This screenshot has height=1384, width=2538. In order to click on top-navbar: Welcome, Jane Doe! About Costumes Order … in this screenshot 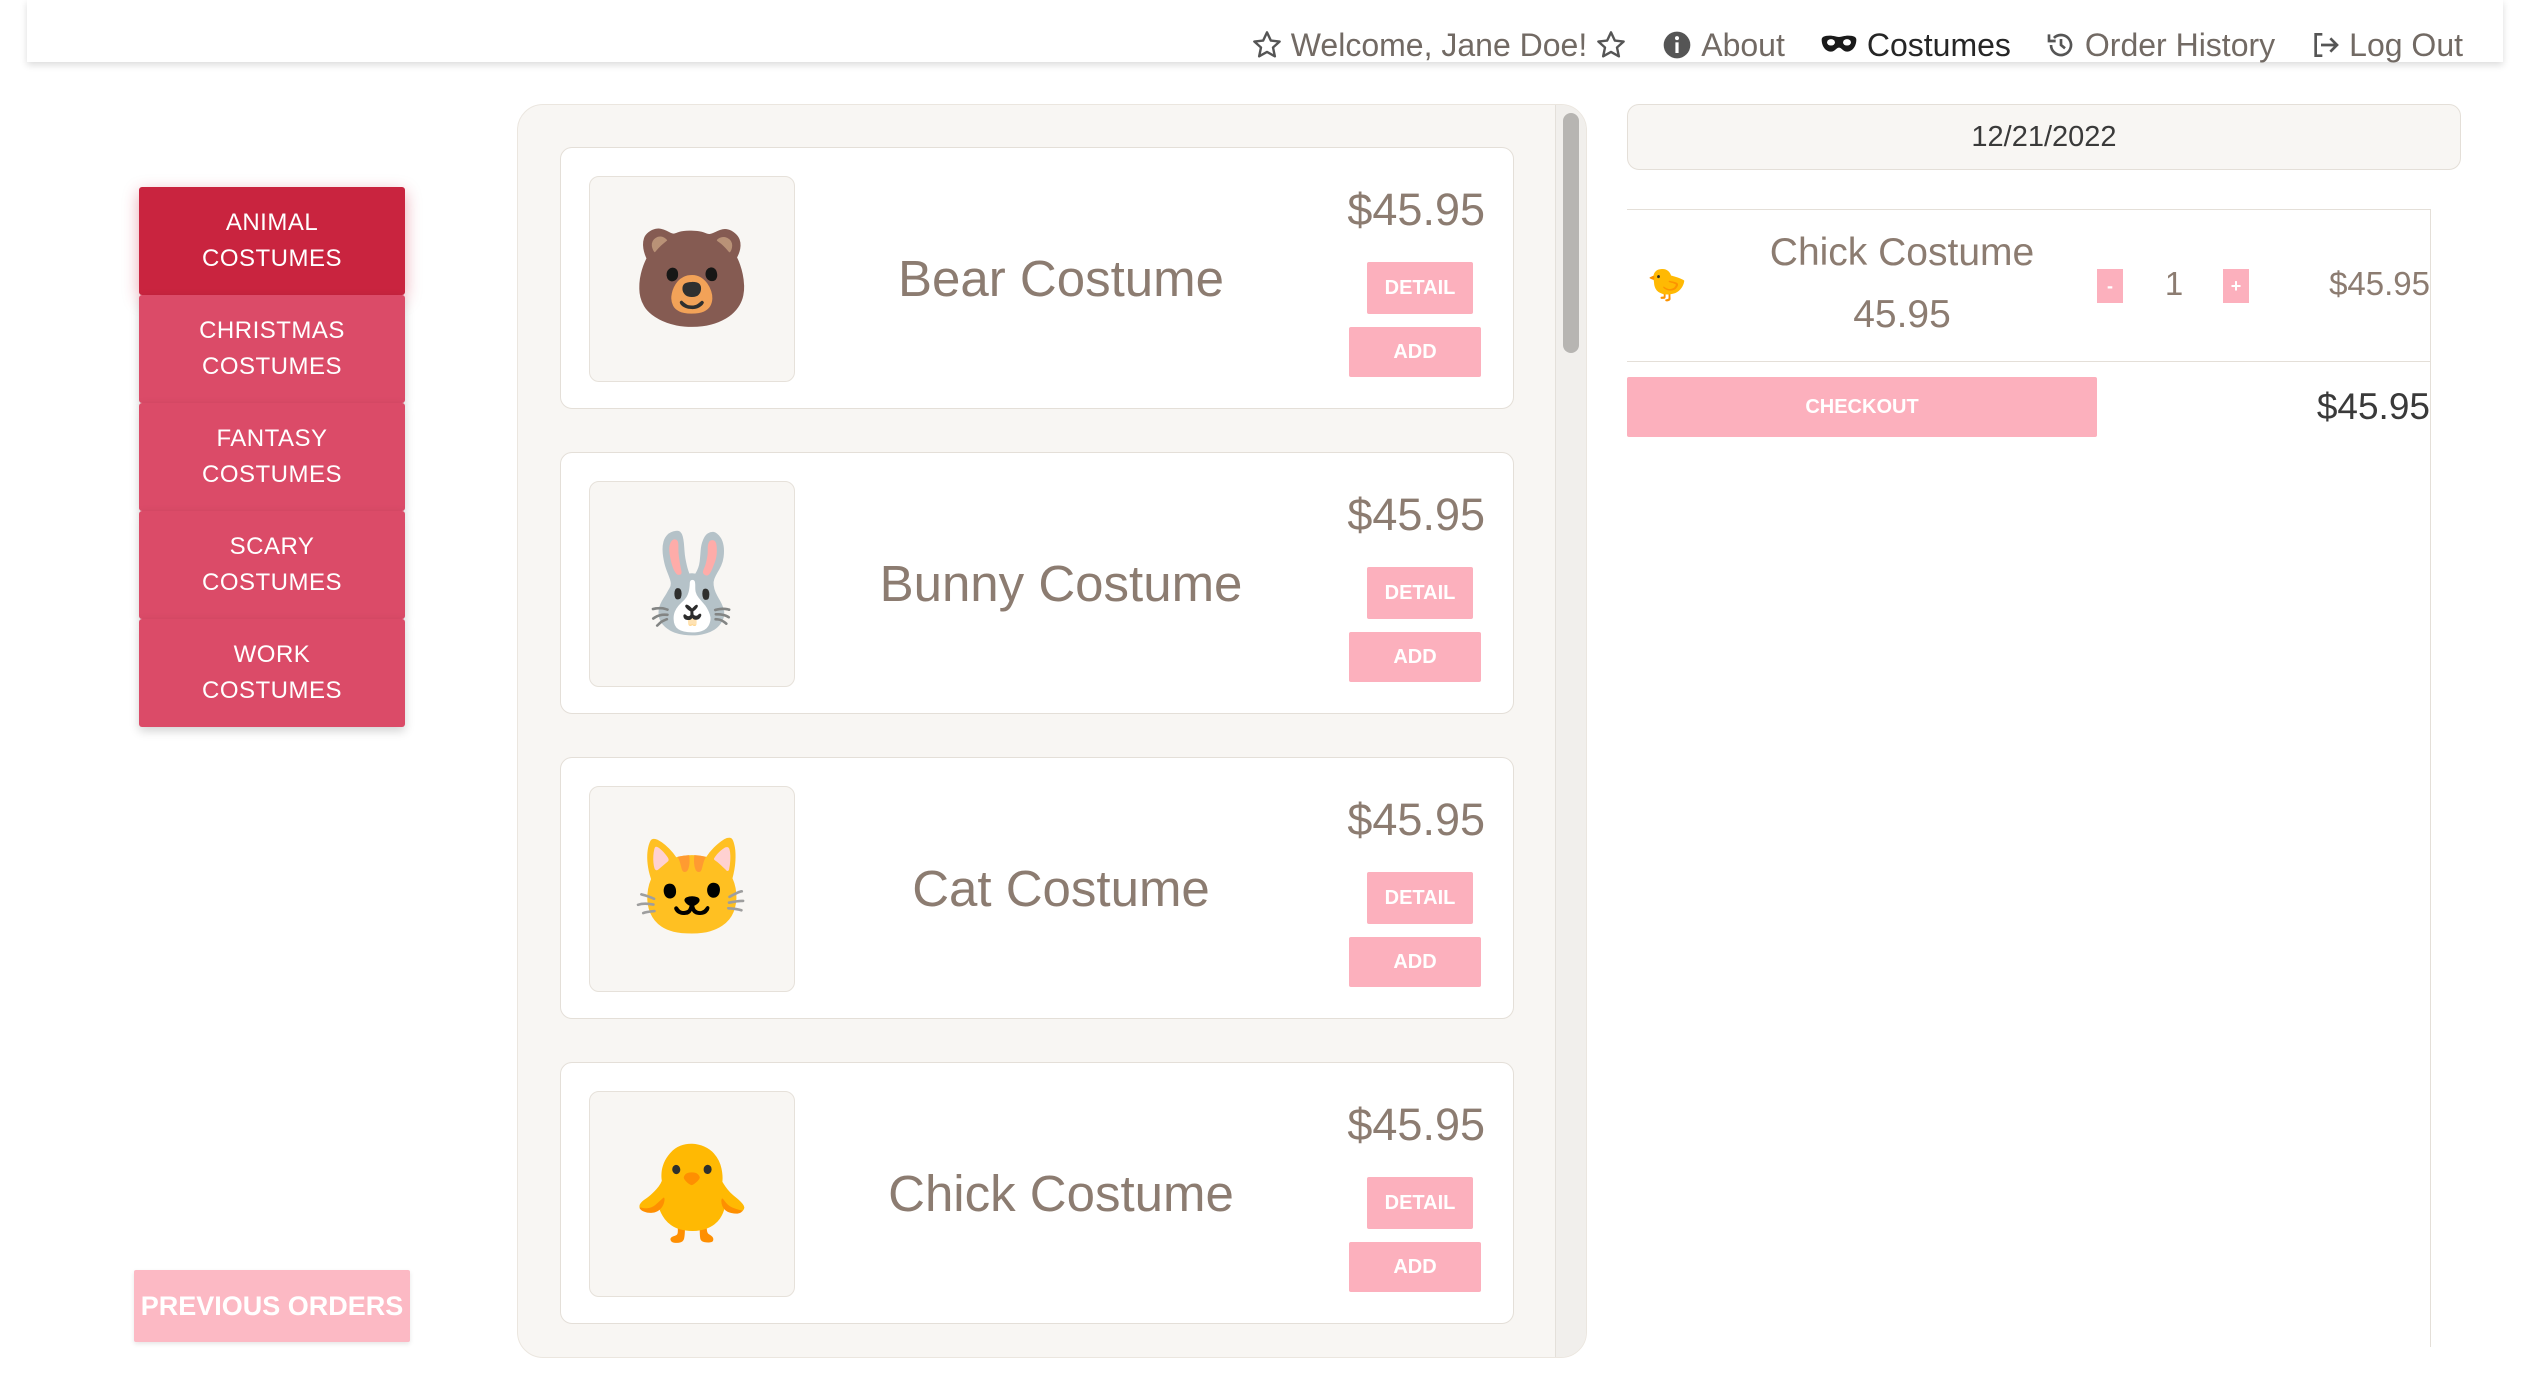, I will do `click(1265, 31)`.